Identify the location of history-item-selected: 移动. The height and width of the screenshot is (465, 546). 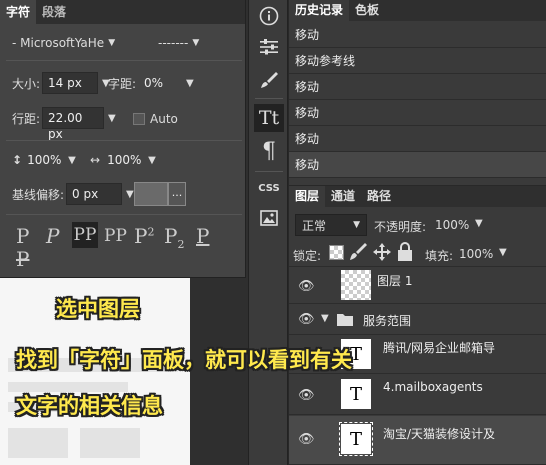
(417, 165).